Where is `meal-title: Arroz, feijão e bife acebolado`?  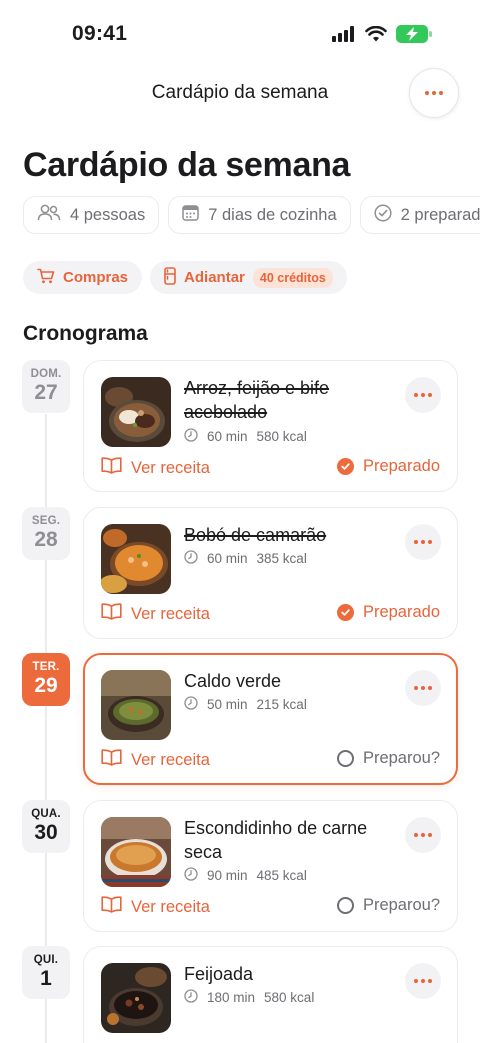 meal-title: Arroz, feijão e bife acebolado is located at coordinates (257, 400).